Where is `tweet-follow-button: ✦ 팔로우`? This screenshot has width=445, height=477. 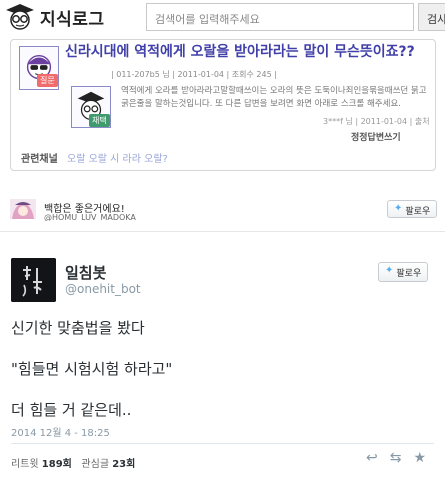
tweet-follow-button: ✦ 팔로우 is located at coordinates (403, 272).